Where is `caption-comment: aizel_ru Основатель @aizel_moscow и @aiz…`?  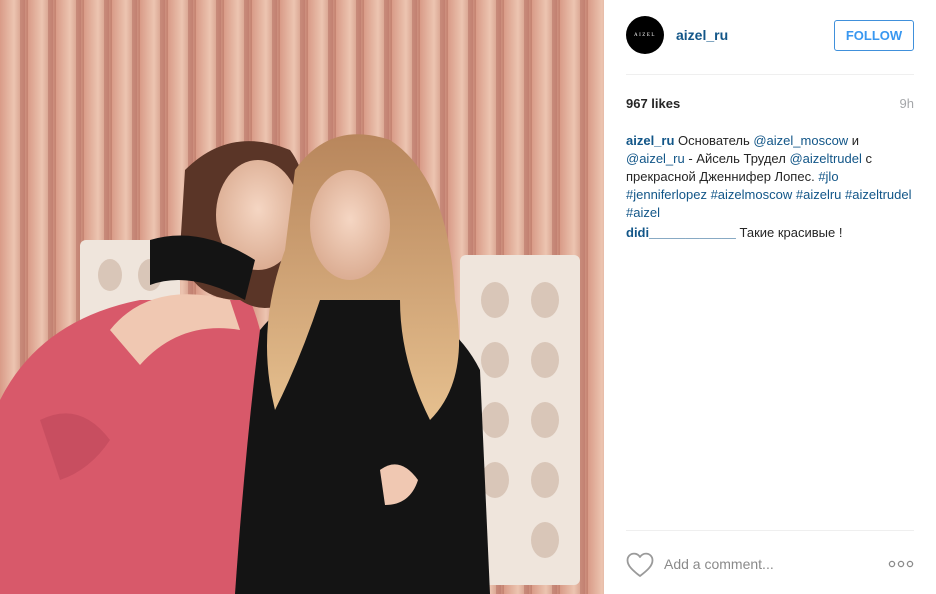 caption-comment: aizel_ru Основатель @aizel_moscow и @aiz… is located at coordinates (770, 177).